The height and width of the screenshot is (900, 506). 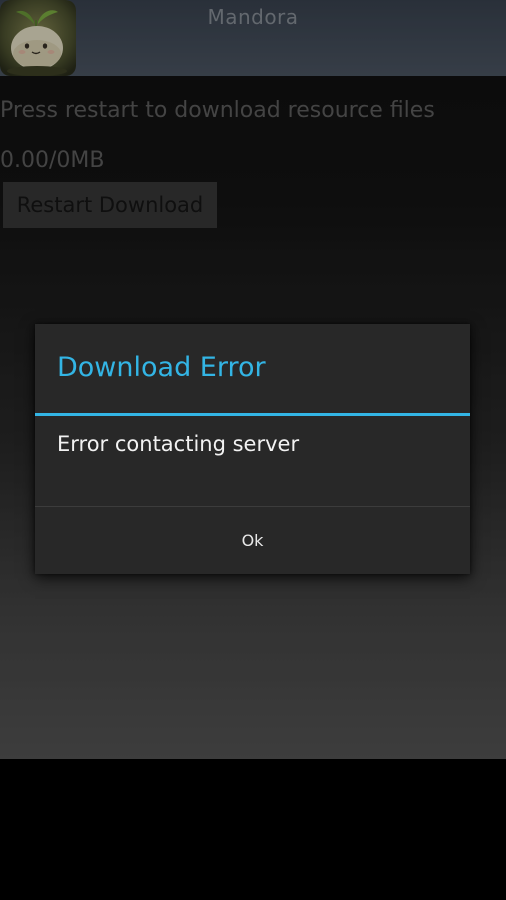 What do you see at coordinates (161, 367) in the screenshot?
I see `dialog-title: Download Error` at bounding box center [161, 367].